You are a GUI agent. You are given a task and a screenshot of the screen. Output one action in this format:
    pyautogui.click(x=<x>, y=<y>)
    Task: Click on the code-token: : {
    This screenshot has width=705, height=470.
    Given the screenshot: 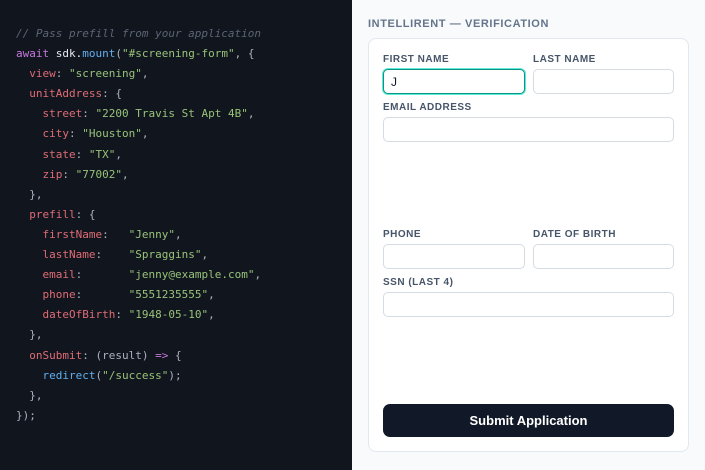 What is the action you would take?
    pyautogui.click(x=112, y=94)
    